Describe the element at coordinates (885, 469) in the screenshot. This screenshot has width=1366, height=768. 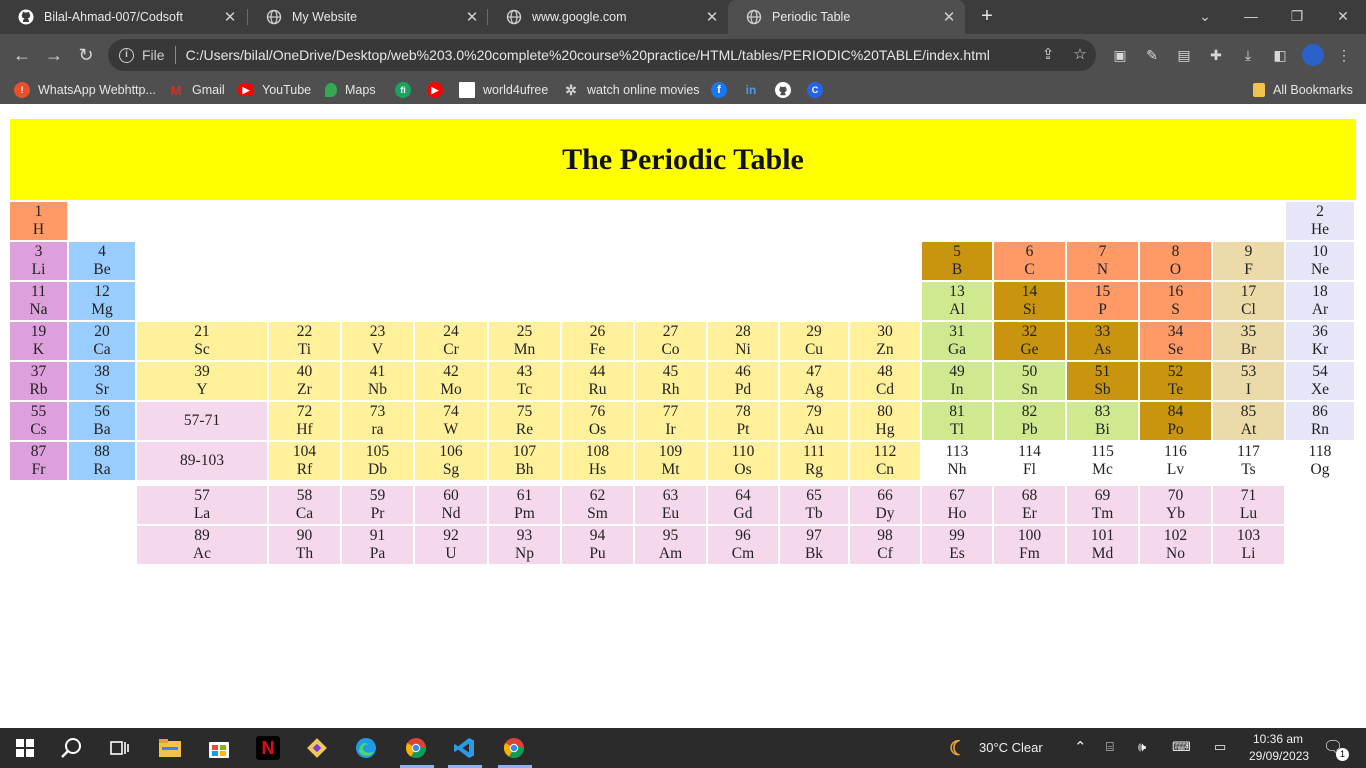
I see `element-symbol: Cn` at that location.